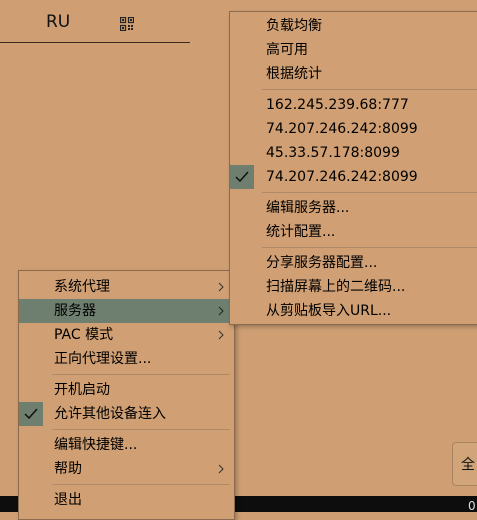  What do you see at coordinates (82, 287) in the screenshot?
I see `menu-item-label: 系统代理` at bounding box center [82, 287].